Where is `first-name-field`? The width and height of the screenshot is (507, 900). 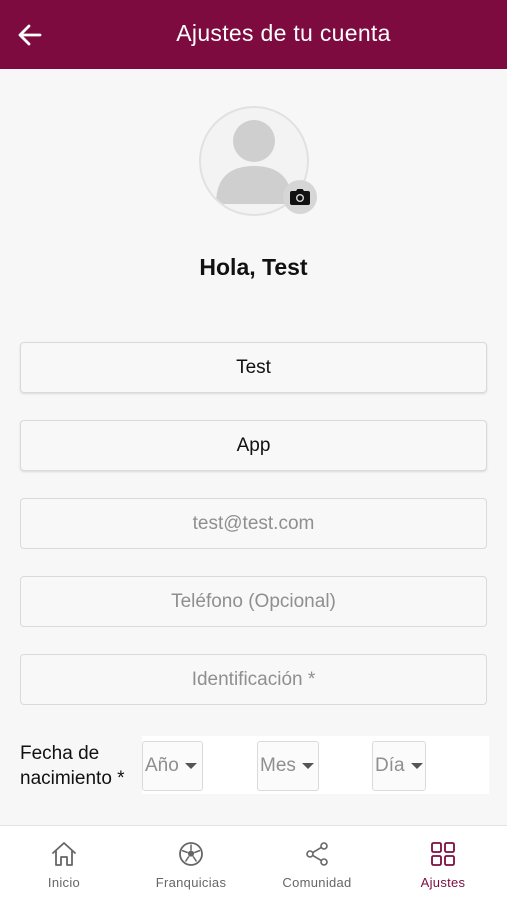
first-name-field is located at coordinates (253, 367).